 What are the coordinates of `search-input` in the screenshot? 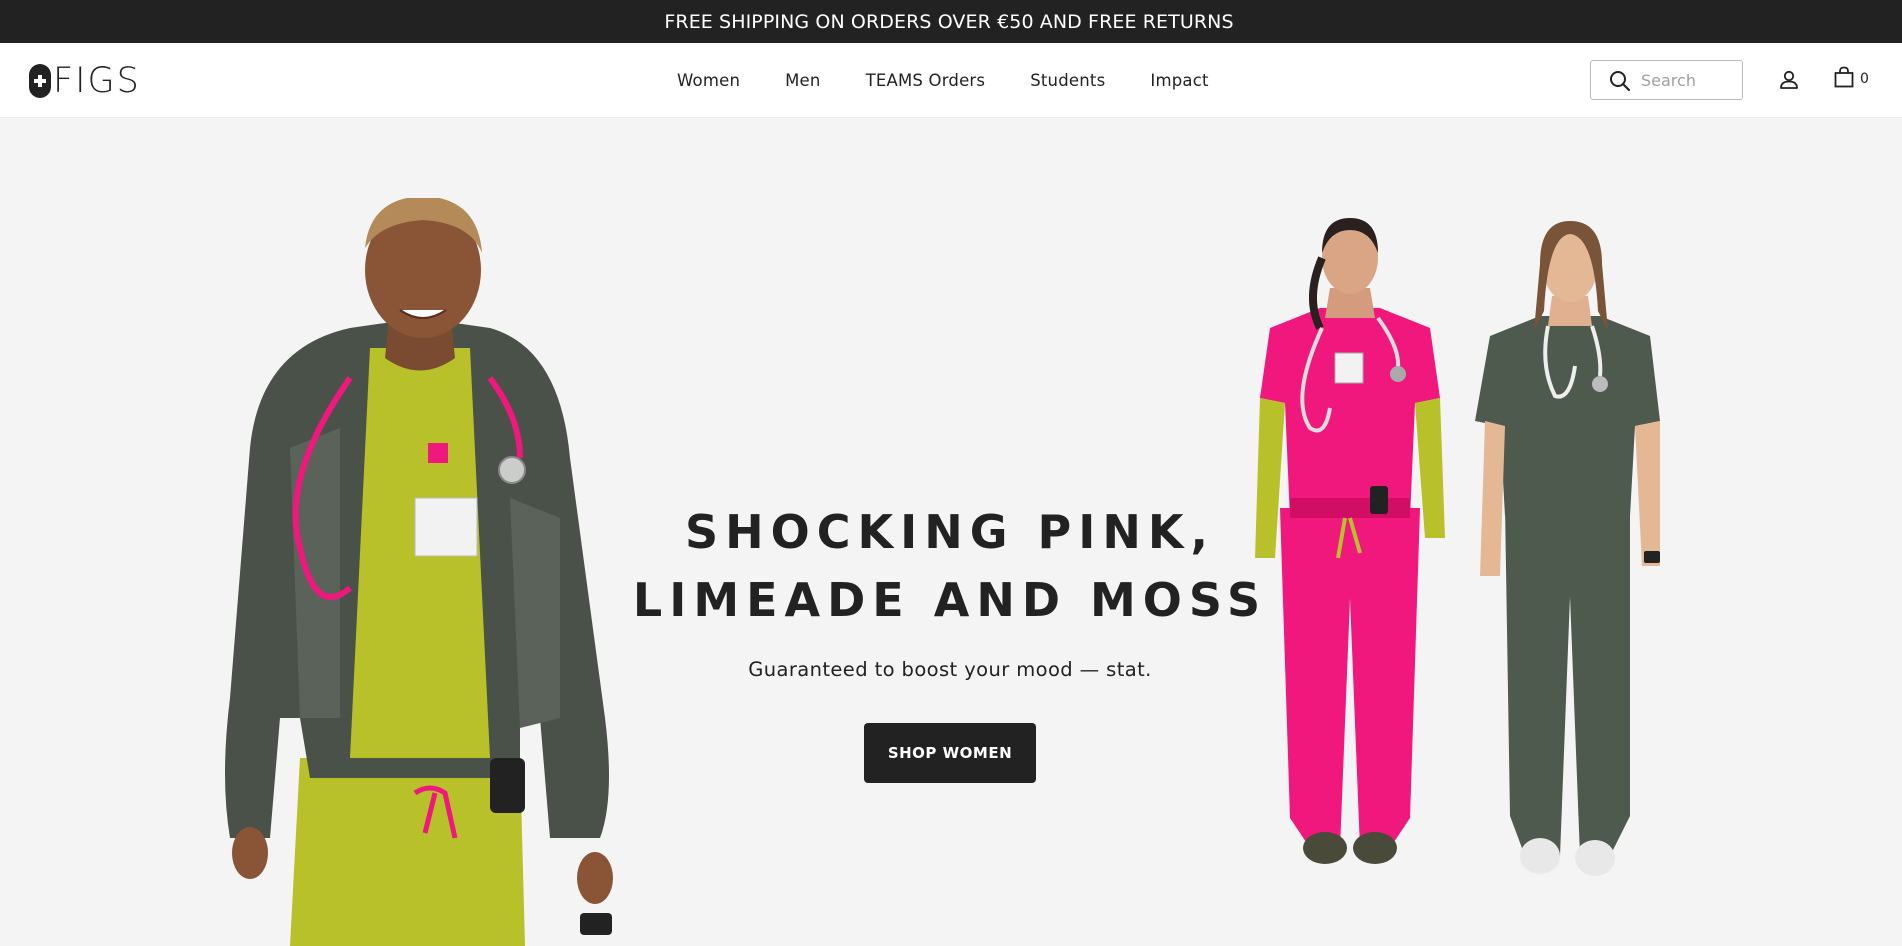 It's located at (1688, 80).